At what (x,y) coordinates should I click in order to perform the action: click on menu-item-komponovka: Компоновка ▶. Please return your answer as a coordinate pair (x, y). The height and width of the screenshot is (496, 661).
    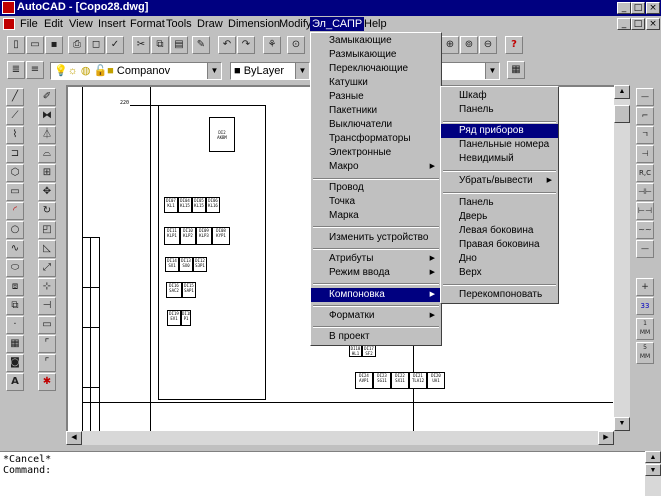
    Looking at the image, I should click on (376, 295).